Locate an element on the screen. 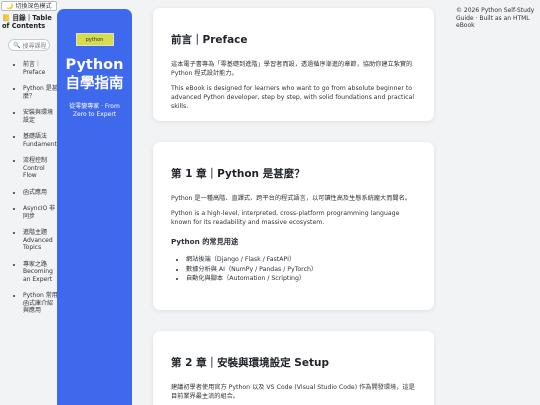 This screenshot has width=540, height=405. toc-item-fundamentals: 基礎語法 Fundamentals is located at coordinates (32, 140).